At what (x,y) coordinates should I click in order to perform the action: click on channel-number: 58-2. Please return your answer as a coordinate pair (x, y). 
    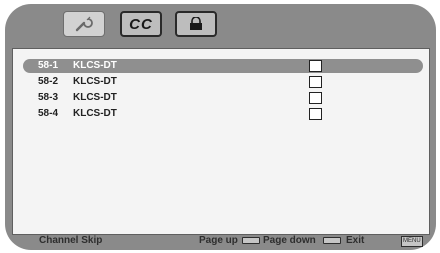
    Looking at the image, I should click on (48, 81).